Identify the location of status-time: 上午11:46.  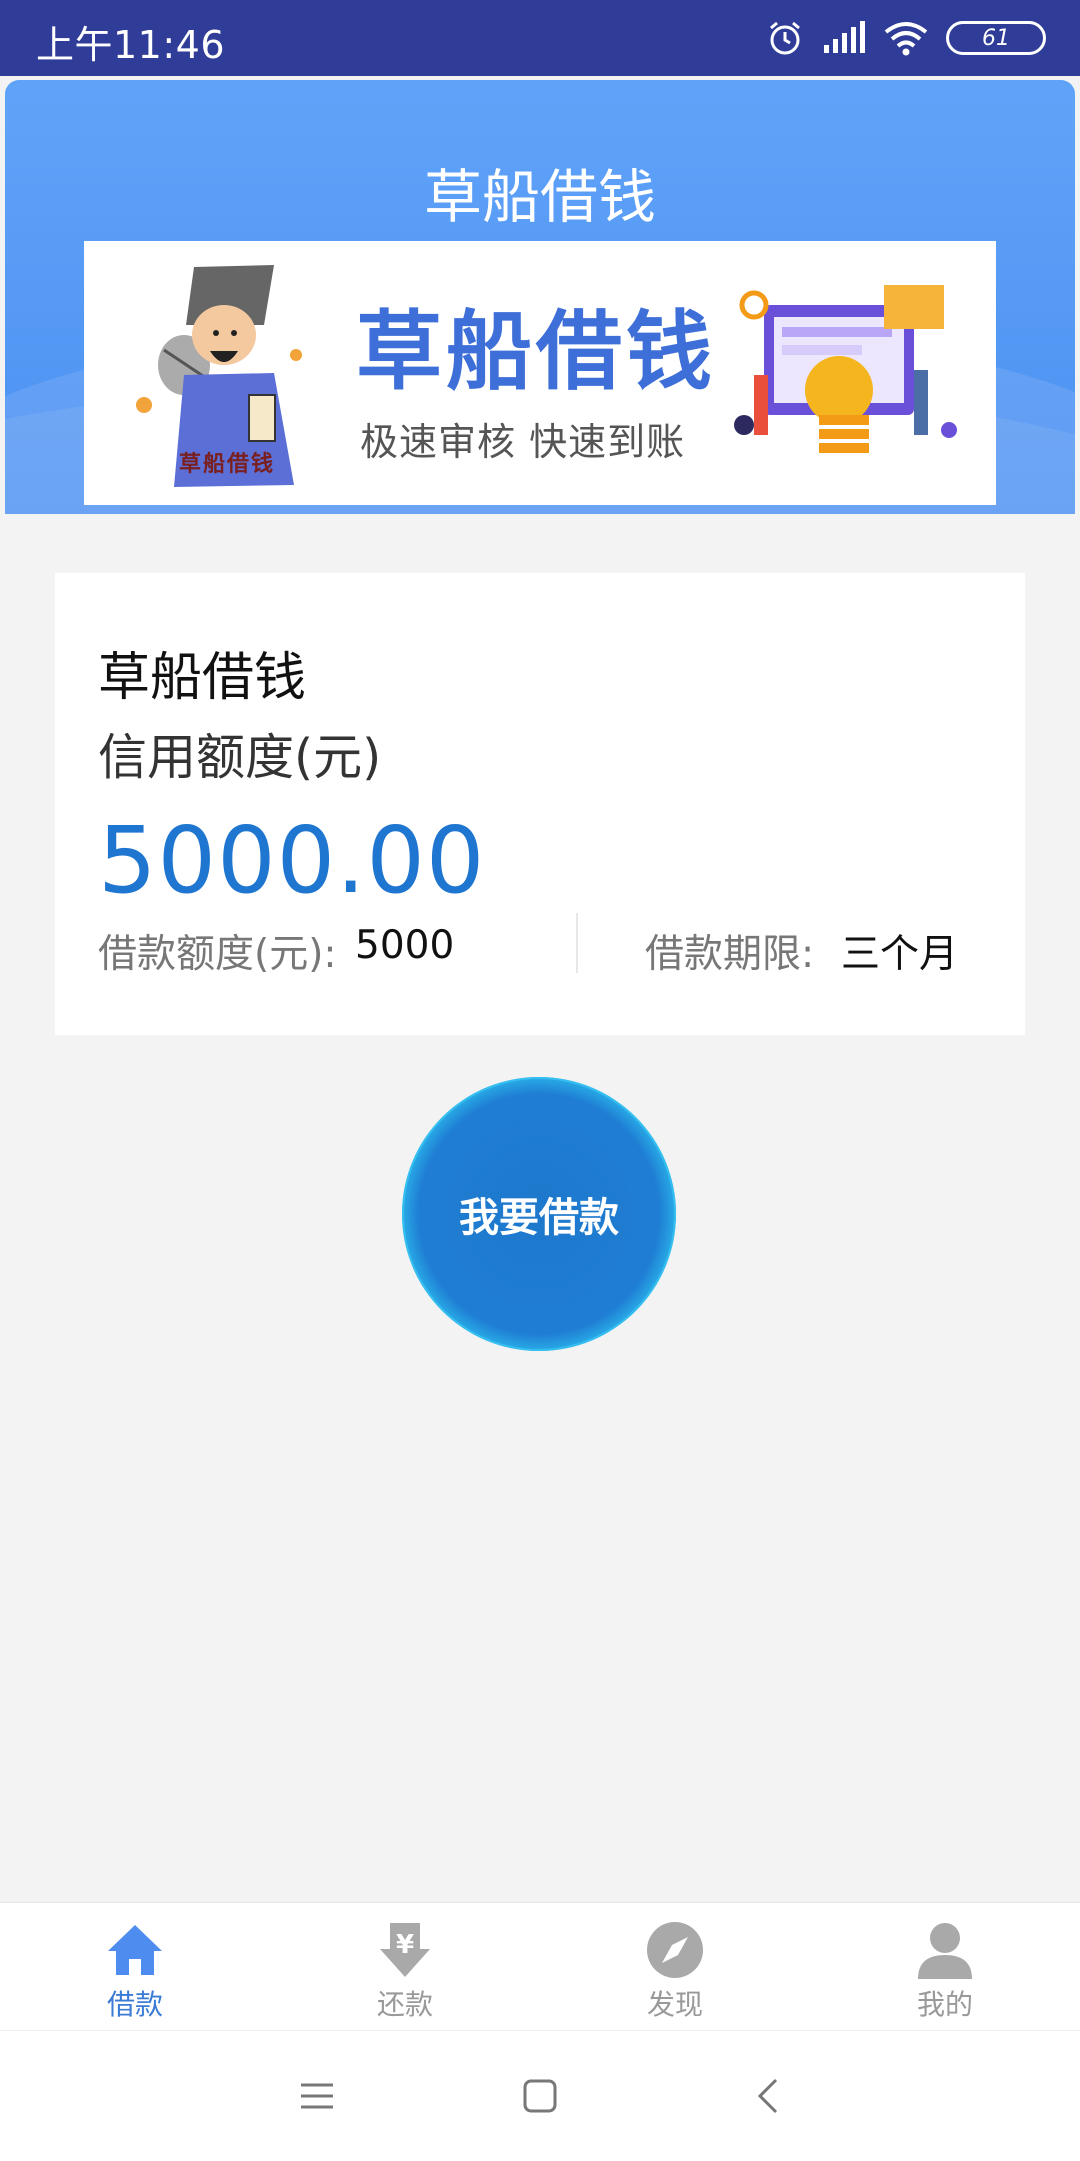
(131, 45).